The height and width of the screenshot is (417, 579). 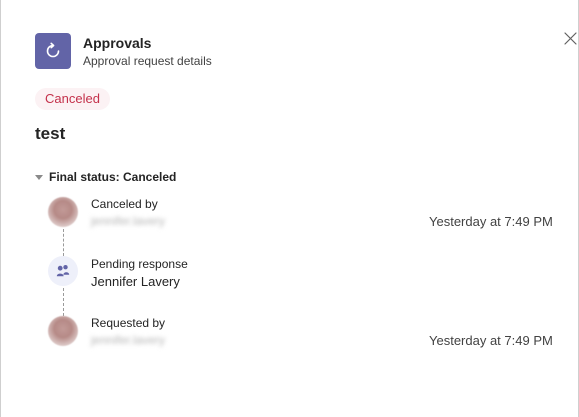 I want to click on timeline-name: Jennifer Lavery, so click(x=135, y=281).